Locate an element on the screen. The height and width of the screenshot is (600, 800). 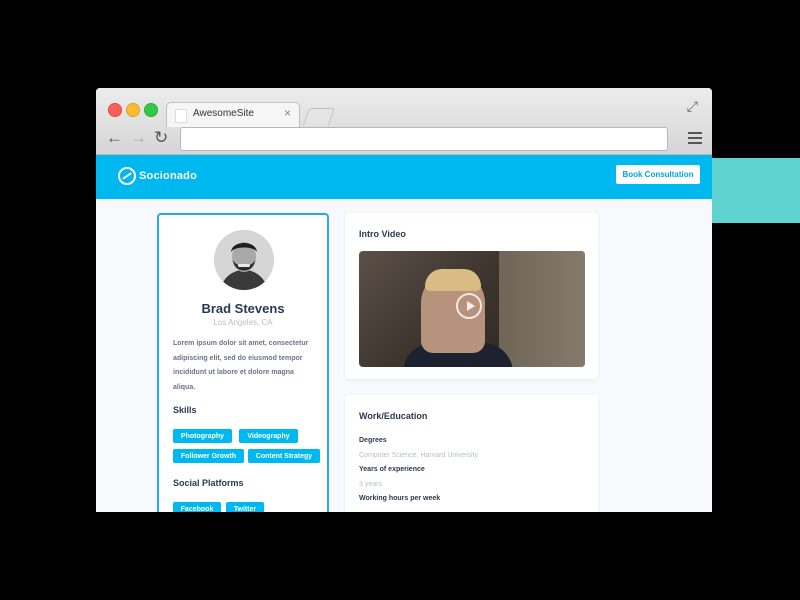
intro-video-heading: Intro Video is located at coordinates (382, 234).